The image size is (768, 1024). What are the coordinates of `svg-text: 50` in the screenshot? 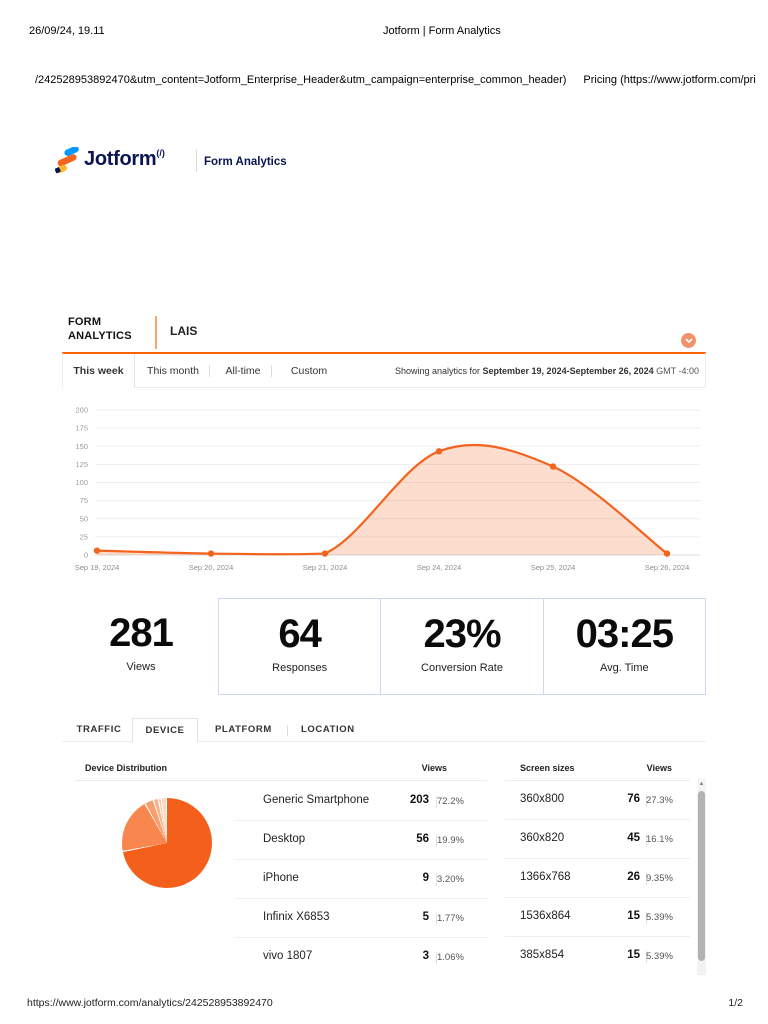 It's located at (84, 518).